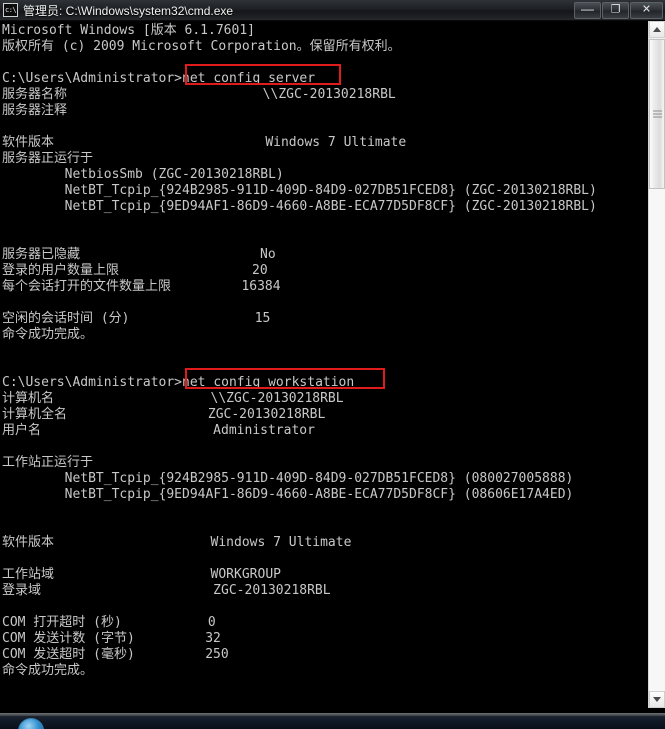 The width and height of the screenshot is (665, 729). I want to click on scrollbar-grip-icon, so click(657, 114).